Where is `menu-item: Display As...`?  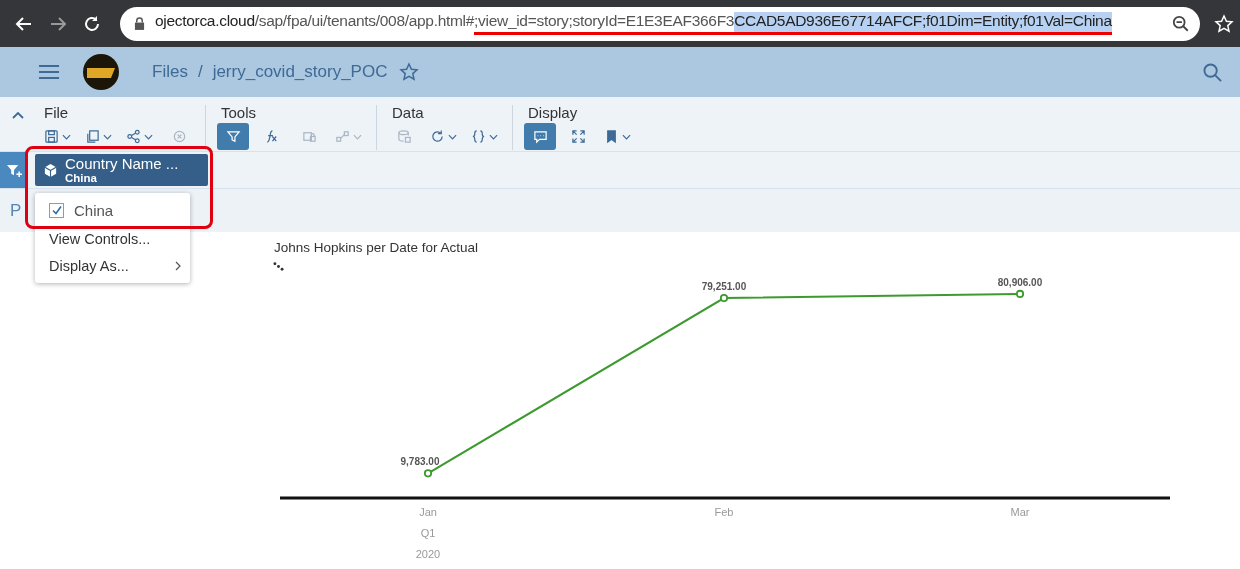
menu-item: Display As... is located at coordinates (112, 265).